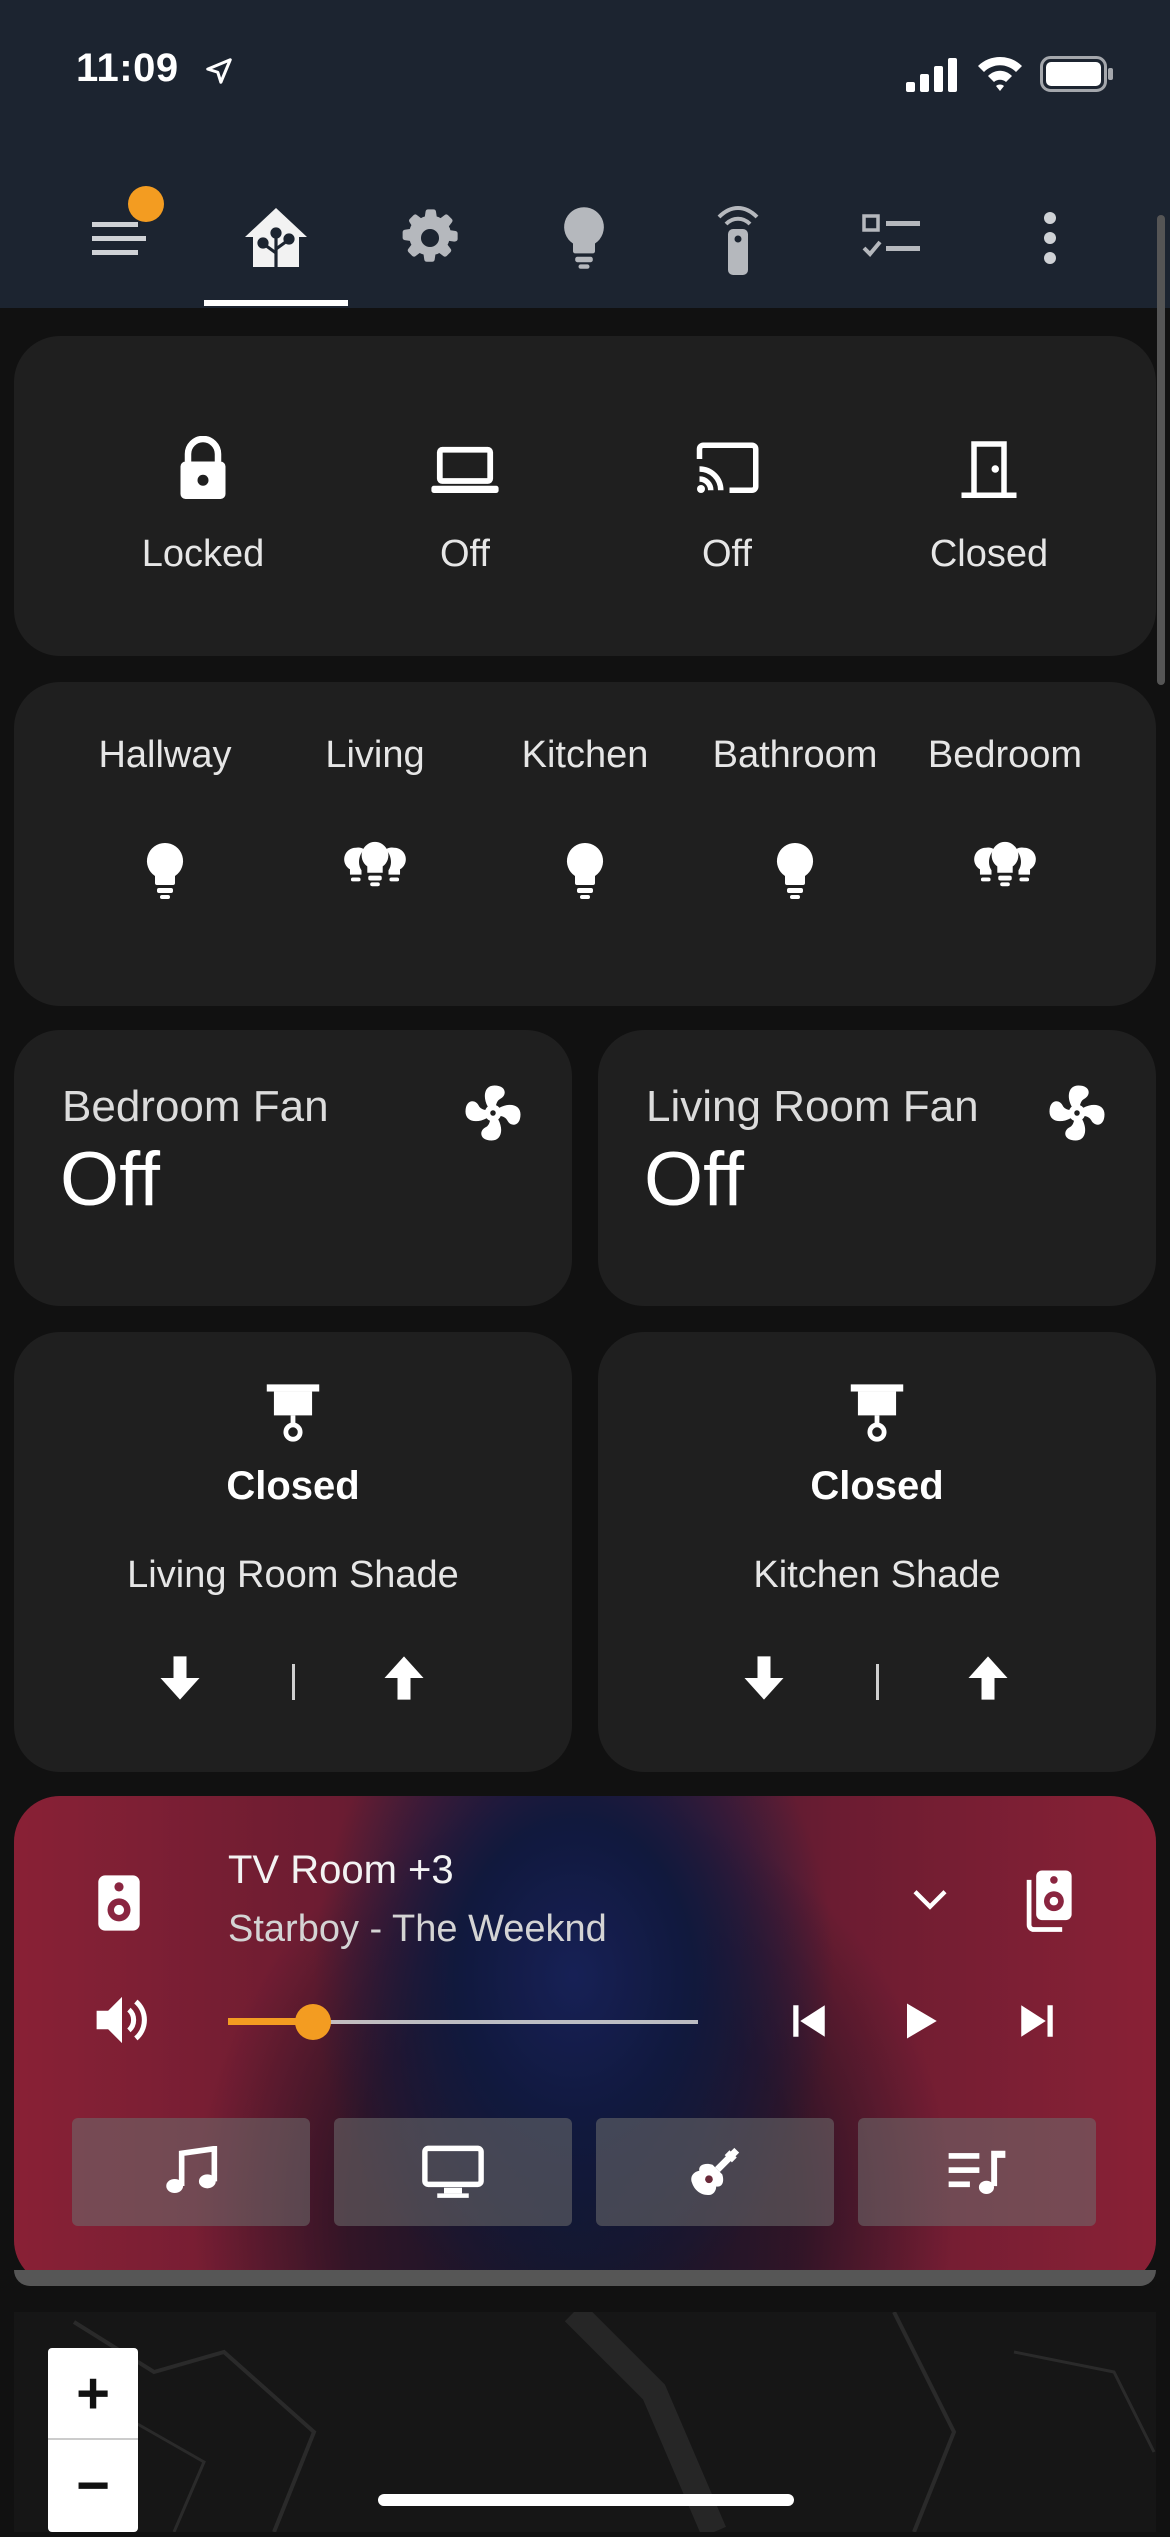  Describe the element at coordinates (203, 505) in the screenshot. I see `glance-lock: Locked` at that location.